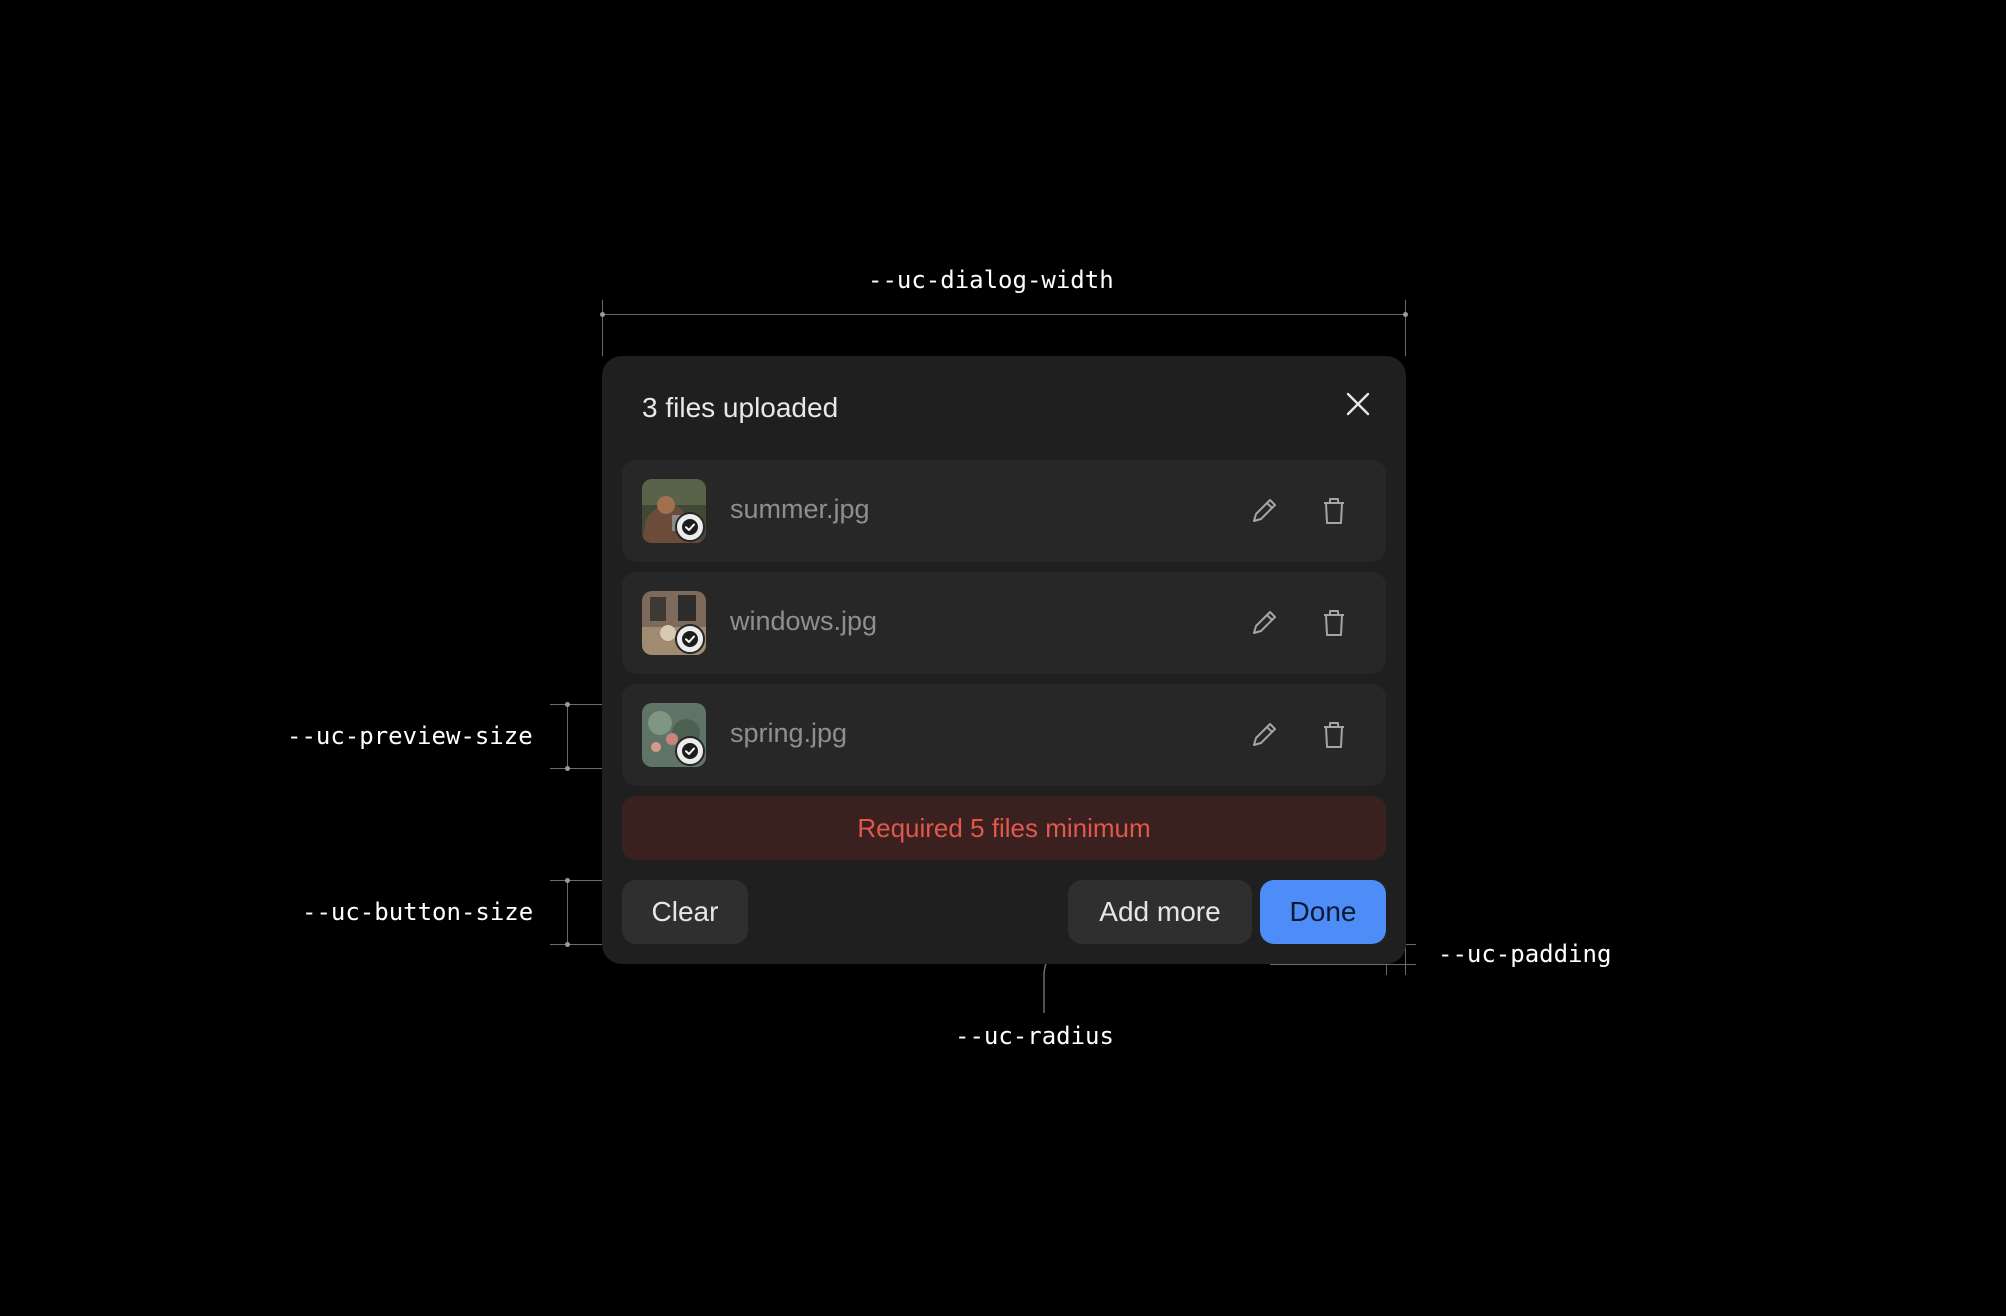 Image resolution: width=2006 pixels, height=1316 pixels. Describe the element at coordinates (1034, 1036) in the screenshot. I see `annotation-radius: --uc-radius` at that location.